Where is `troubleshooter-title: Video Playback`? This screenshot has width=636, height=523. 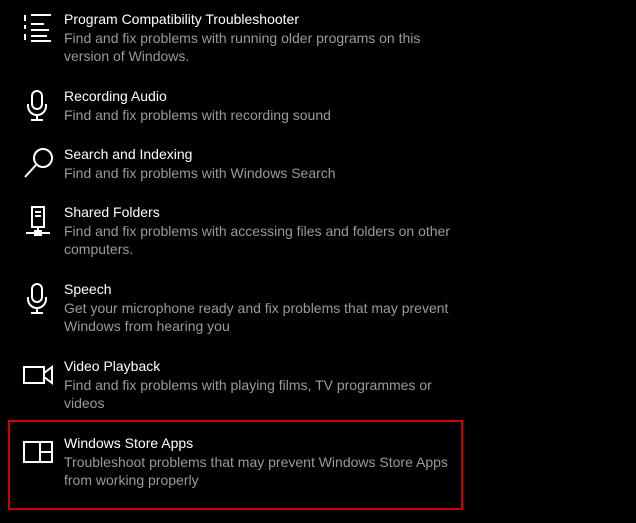 troubleshooter-title: Video Playback is located at coordinates (112, 366).